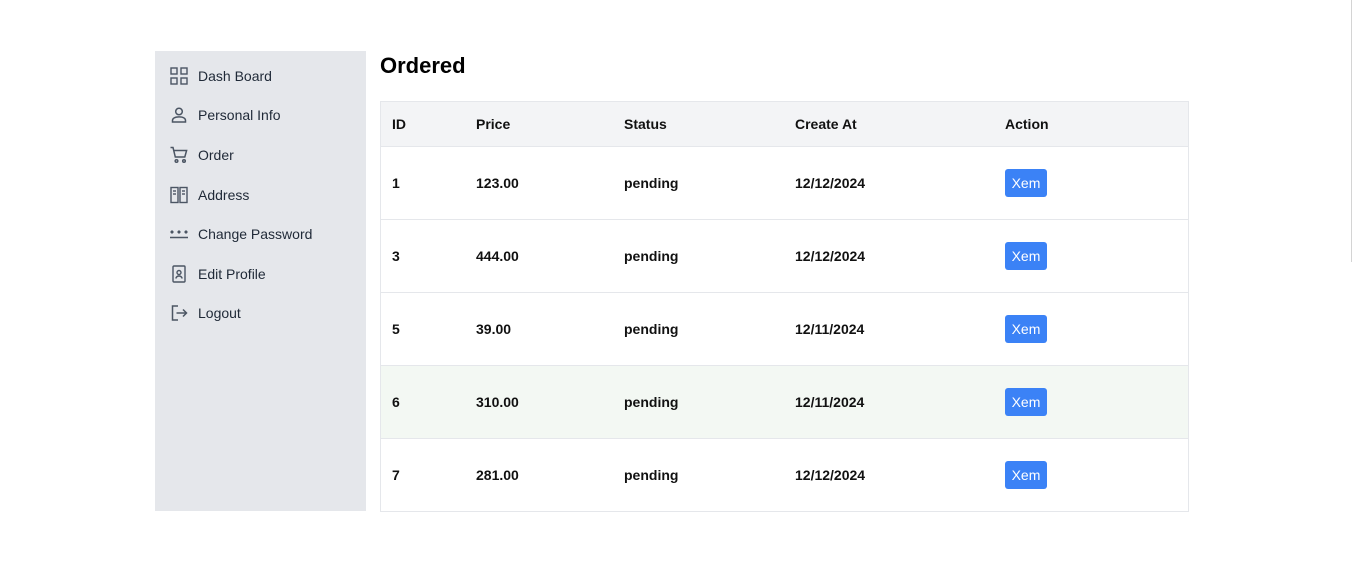 The image size is (1352, 583). I want to click on cell-id: 3, so click(396, 255).